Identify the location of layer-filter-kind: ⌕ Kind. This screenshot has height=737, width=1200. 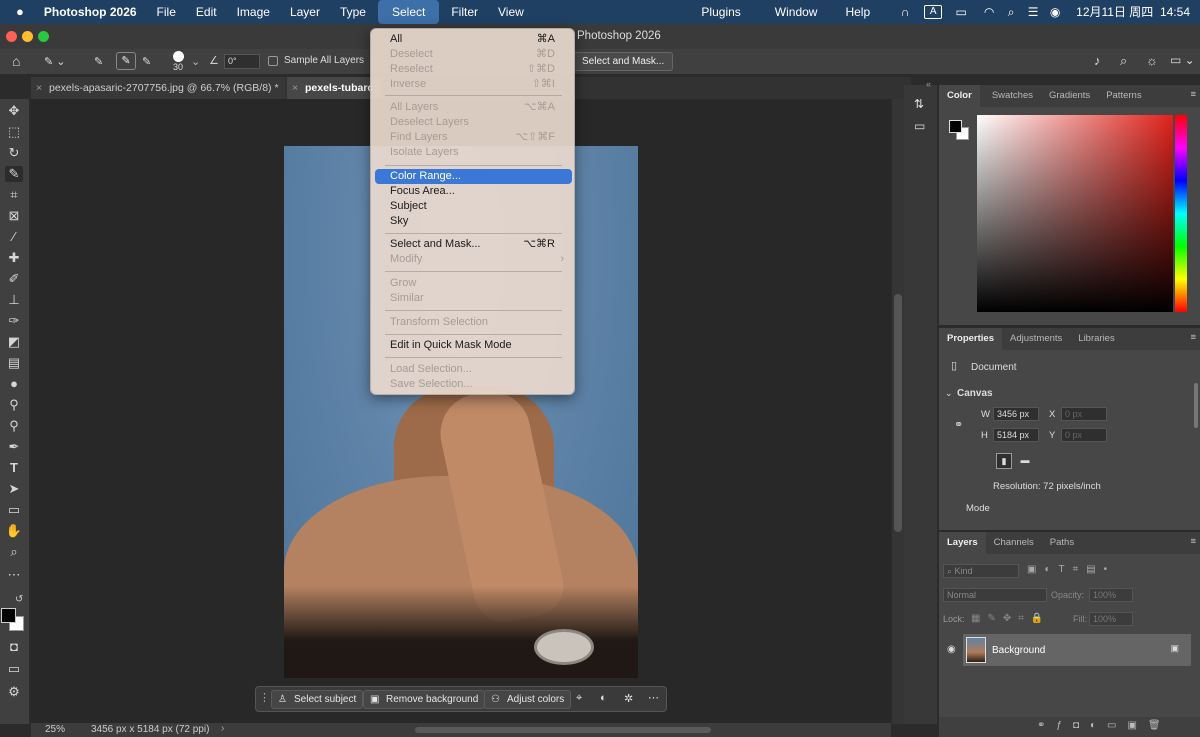
(981, 571).